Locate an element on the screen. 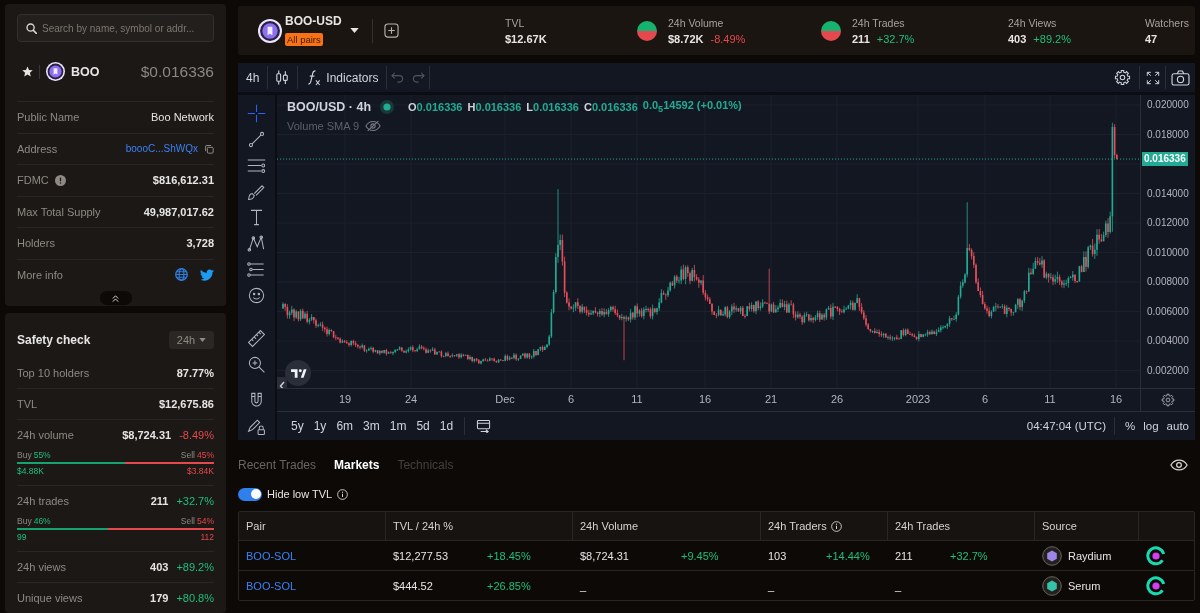  scale-button: % is located at coordinates (1130, 426).